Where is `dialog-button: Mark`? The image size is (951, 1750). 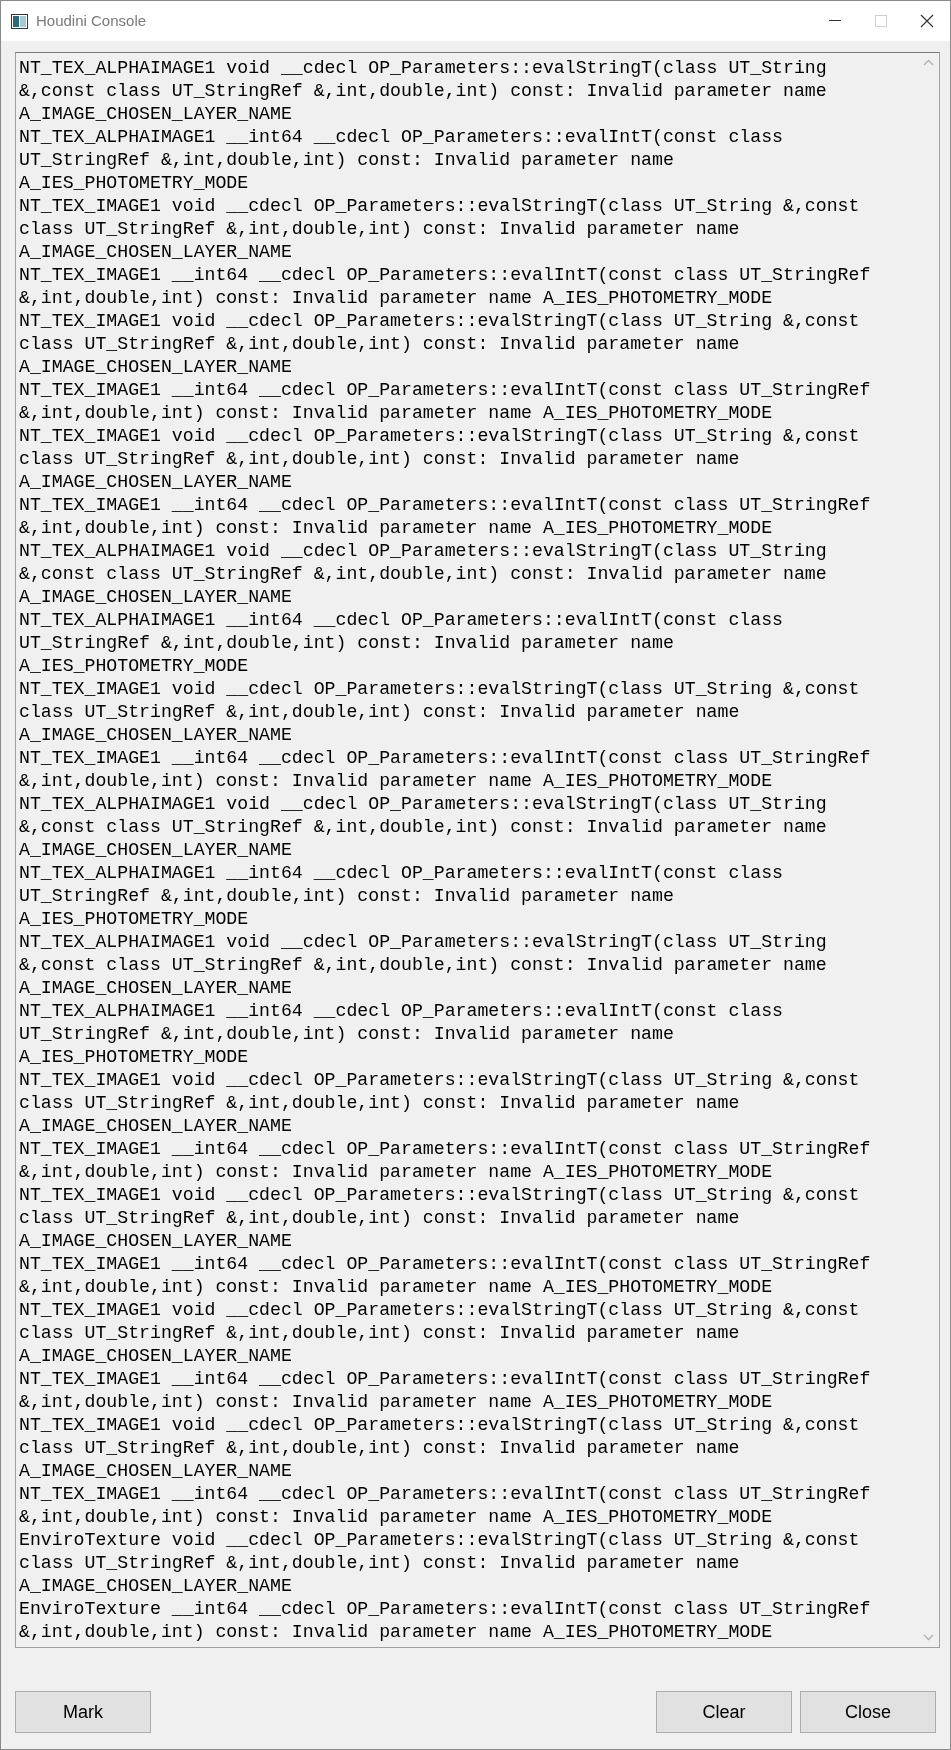
dialog-button: Mark is located at coordinates (83, 1712).